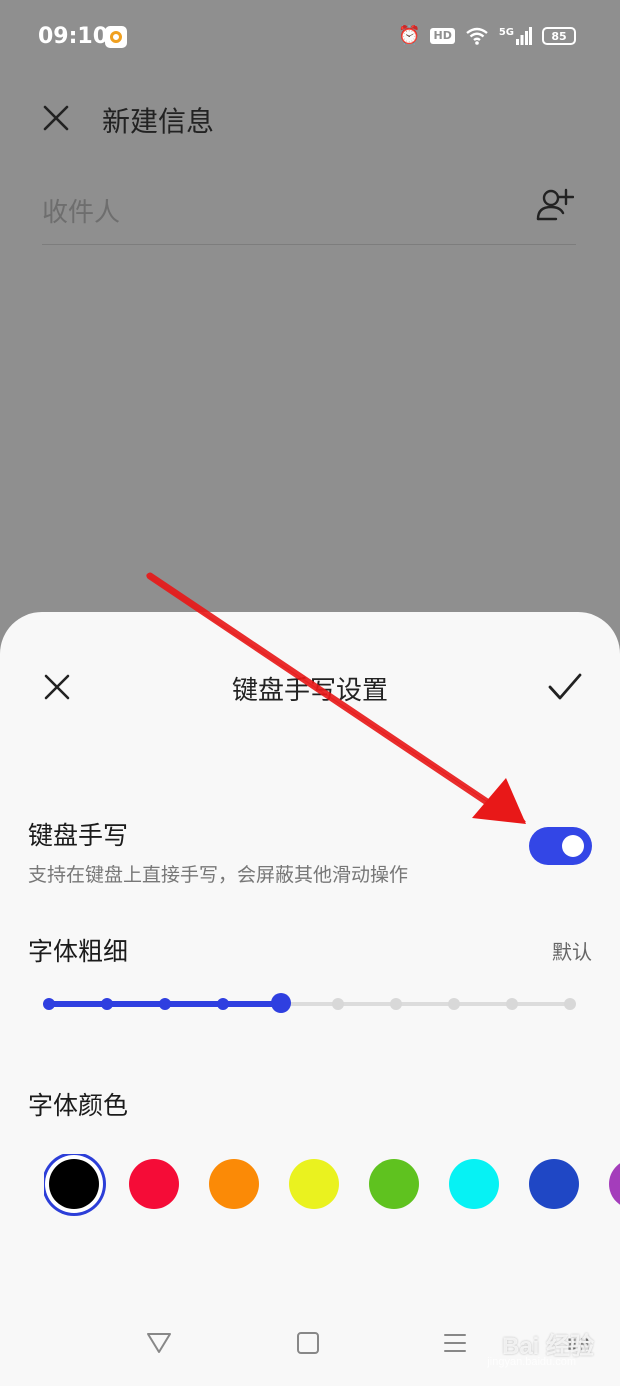 The height and width of the screenshot is (1386, 620). I want to click on signal-5g-icon: 5G, so click(515, 36).